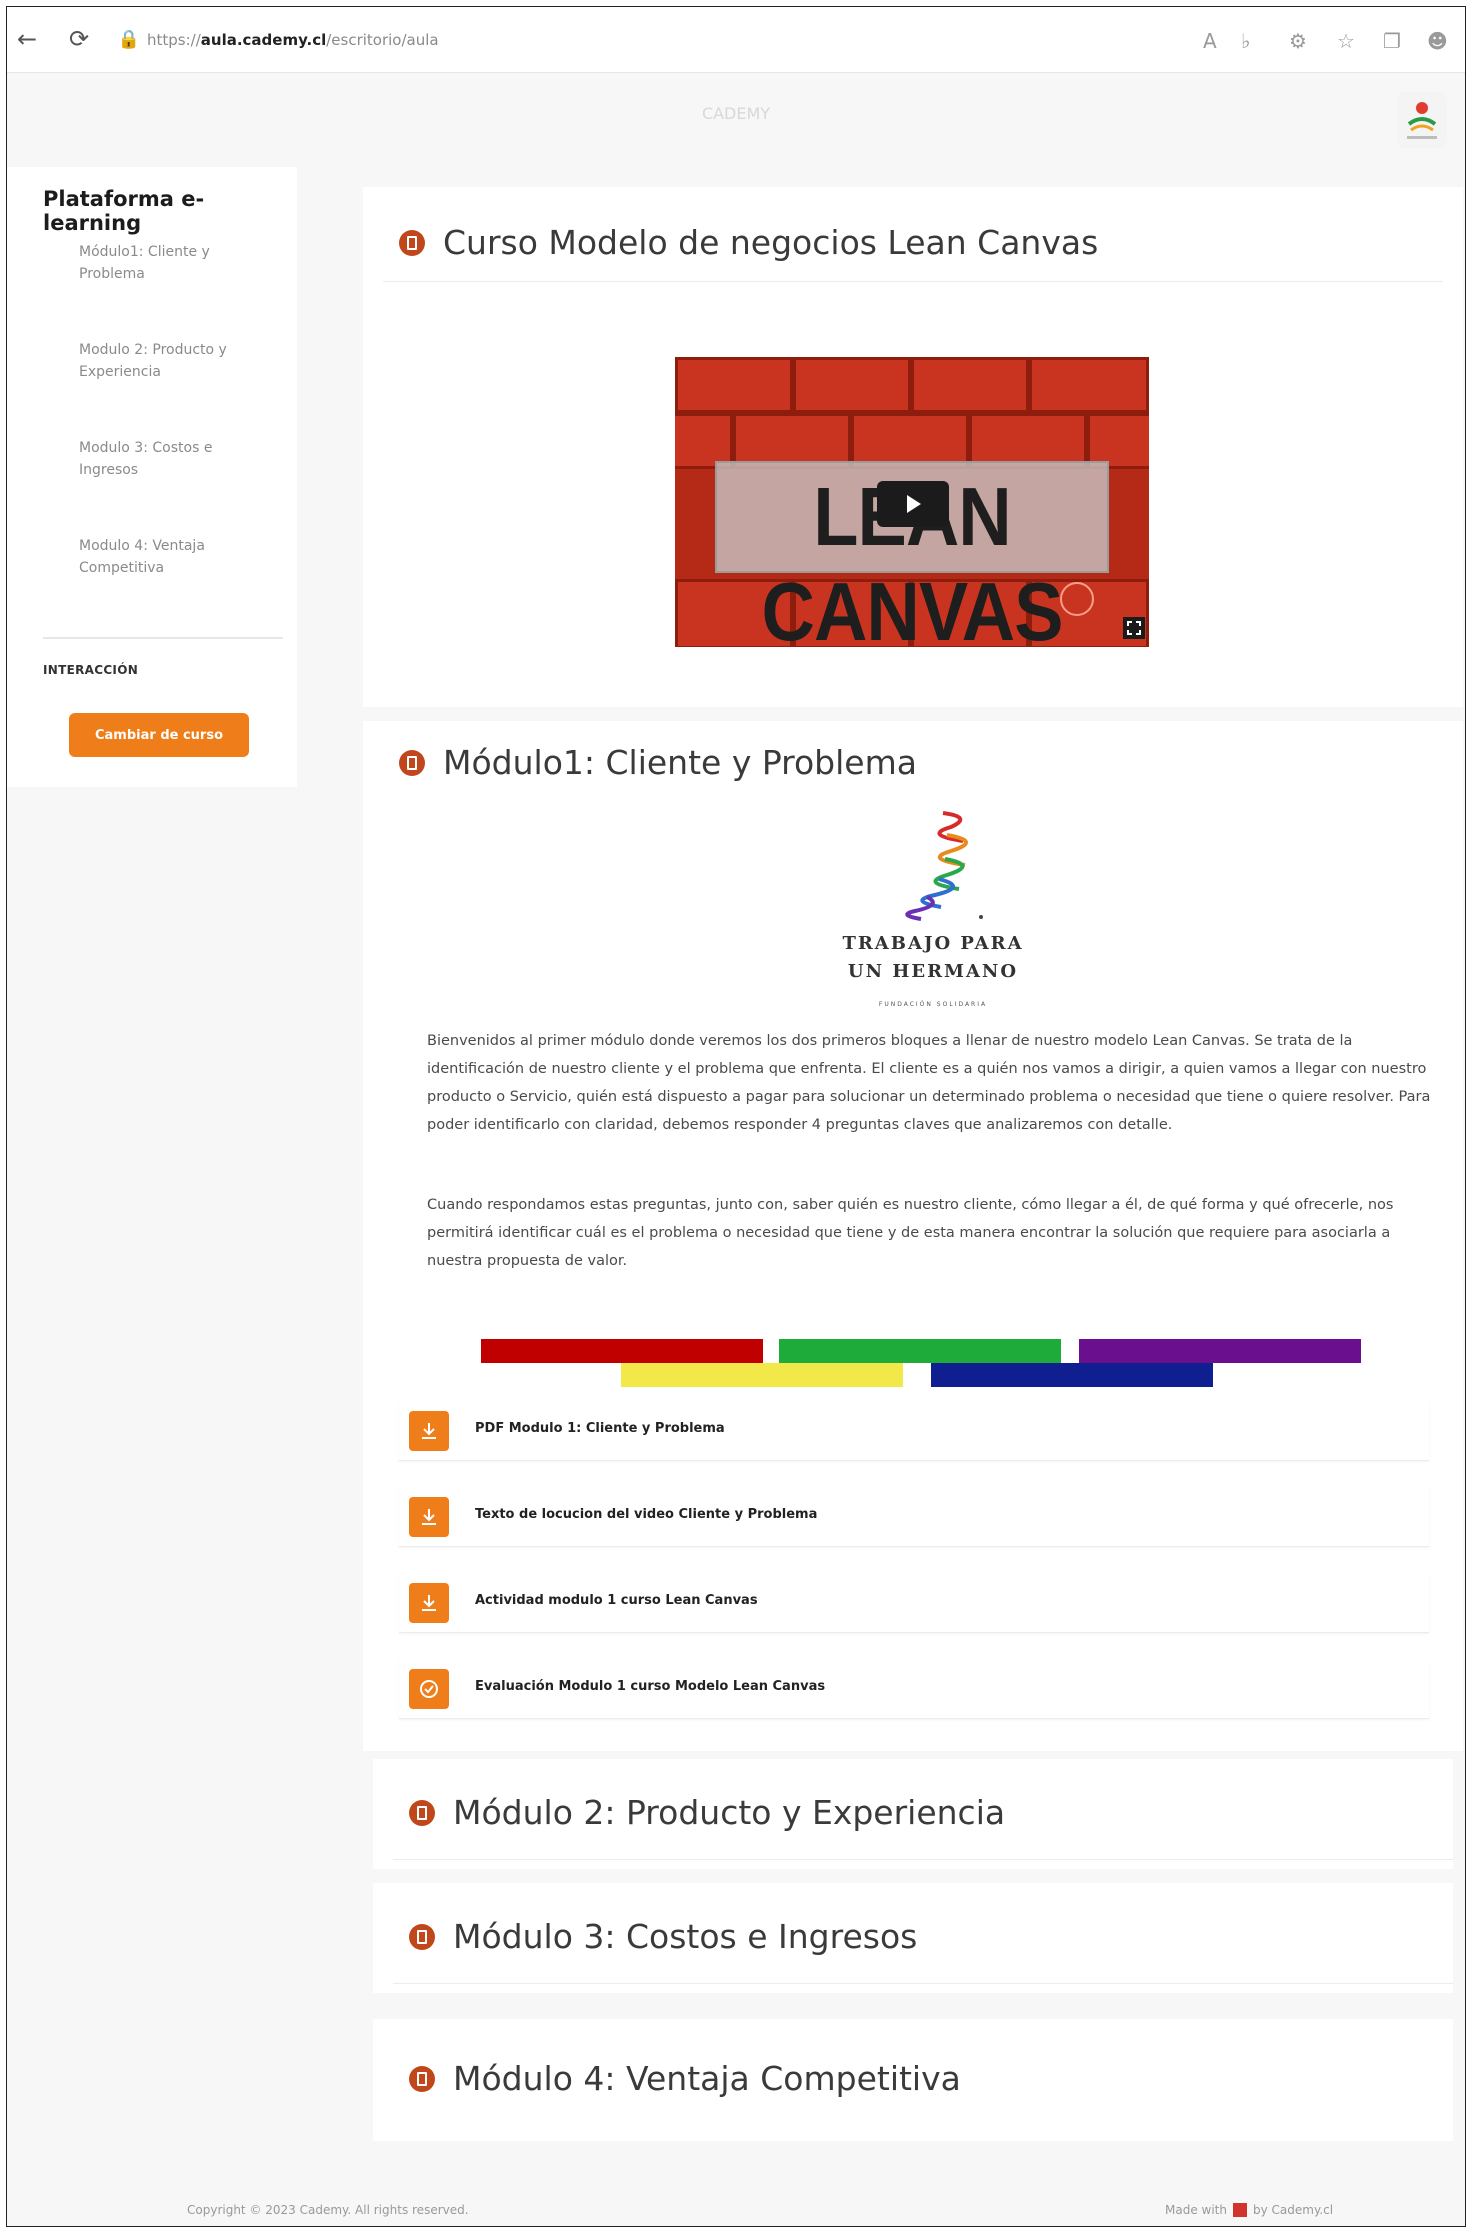 The height and width of the screenshot is (2233, 1472). What do you see at coordinates (762, 1375) in the screenshot?
I see `decorative-stripe-yellow` at bounding box center [762, 1375].